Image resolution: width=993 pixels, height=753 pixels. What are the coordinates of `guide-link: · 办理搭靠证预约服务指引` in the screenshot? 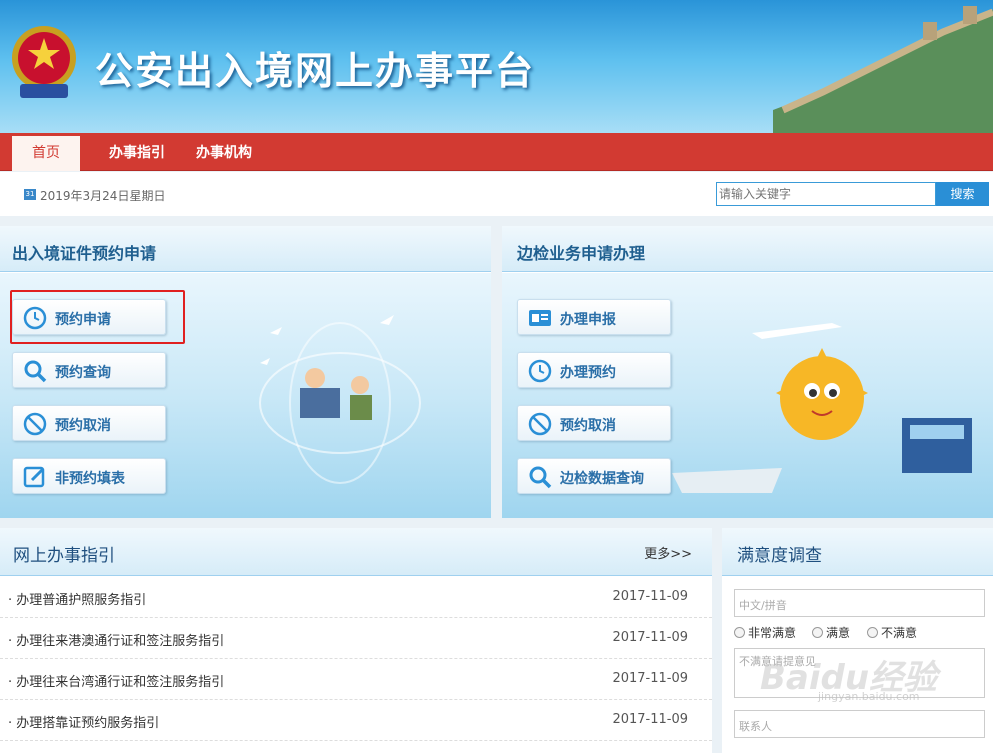 It's located at (83, 721).